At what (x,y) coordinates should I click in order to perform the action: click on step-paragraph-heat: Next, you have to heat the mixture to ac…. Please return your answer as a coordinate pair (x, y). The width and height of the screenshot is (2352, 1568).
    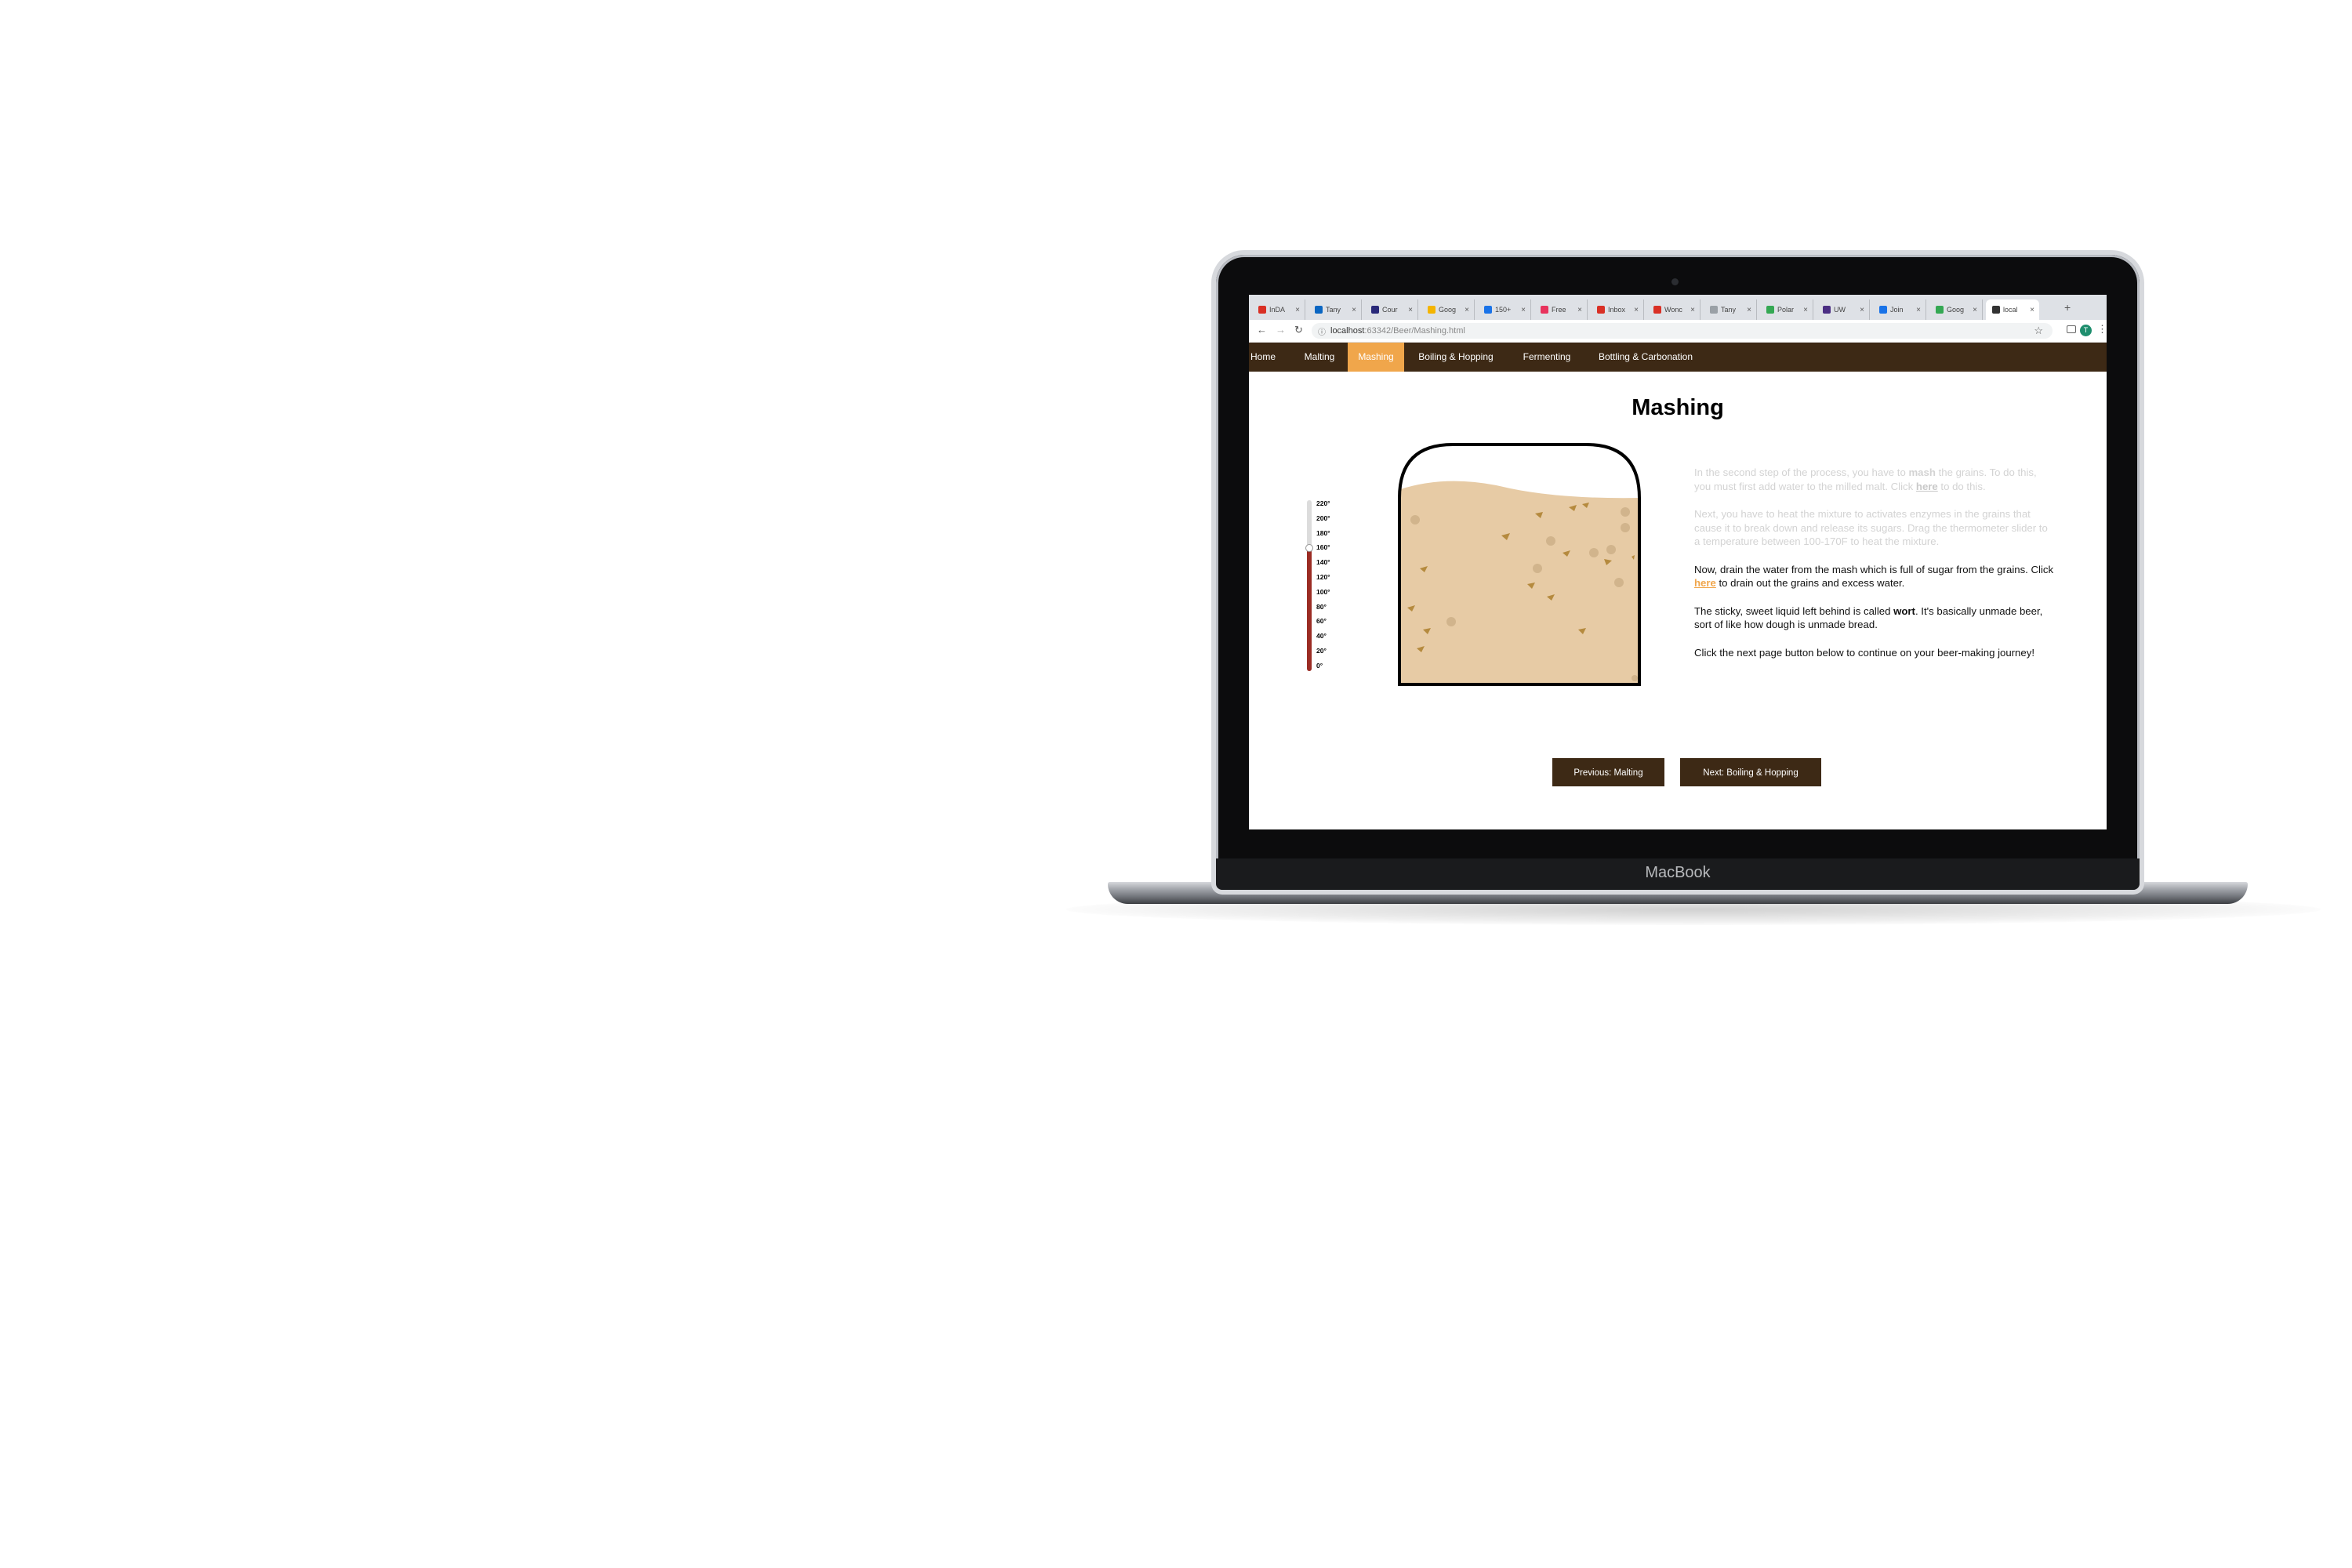
    Looking at the image, I should click on (1871, 527).